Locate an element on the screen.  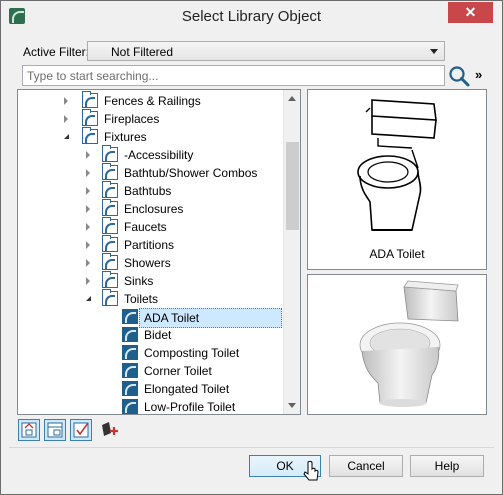
tree-folder-label: -Accessibility is located at coordinates (159, 155).